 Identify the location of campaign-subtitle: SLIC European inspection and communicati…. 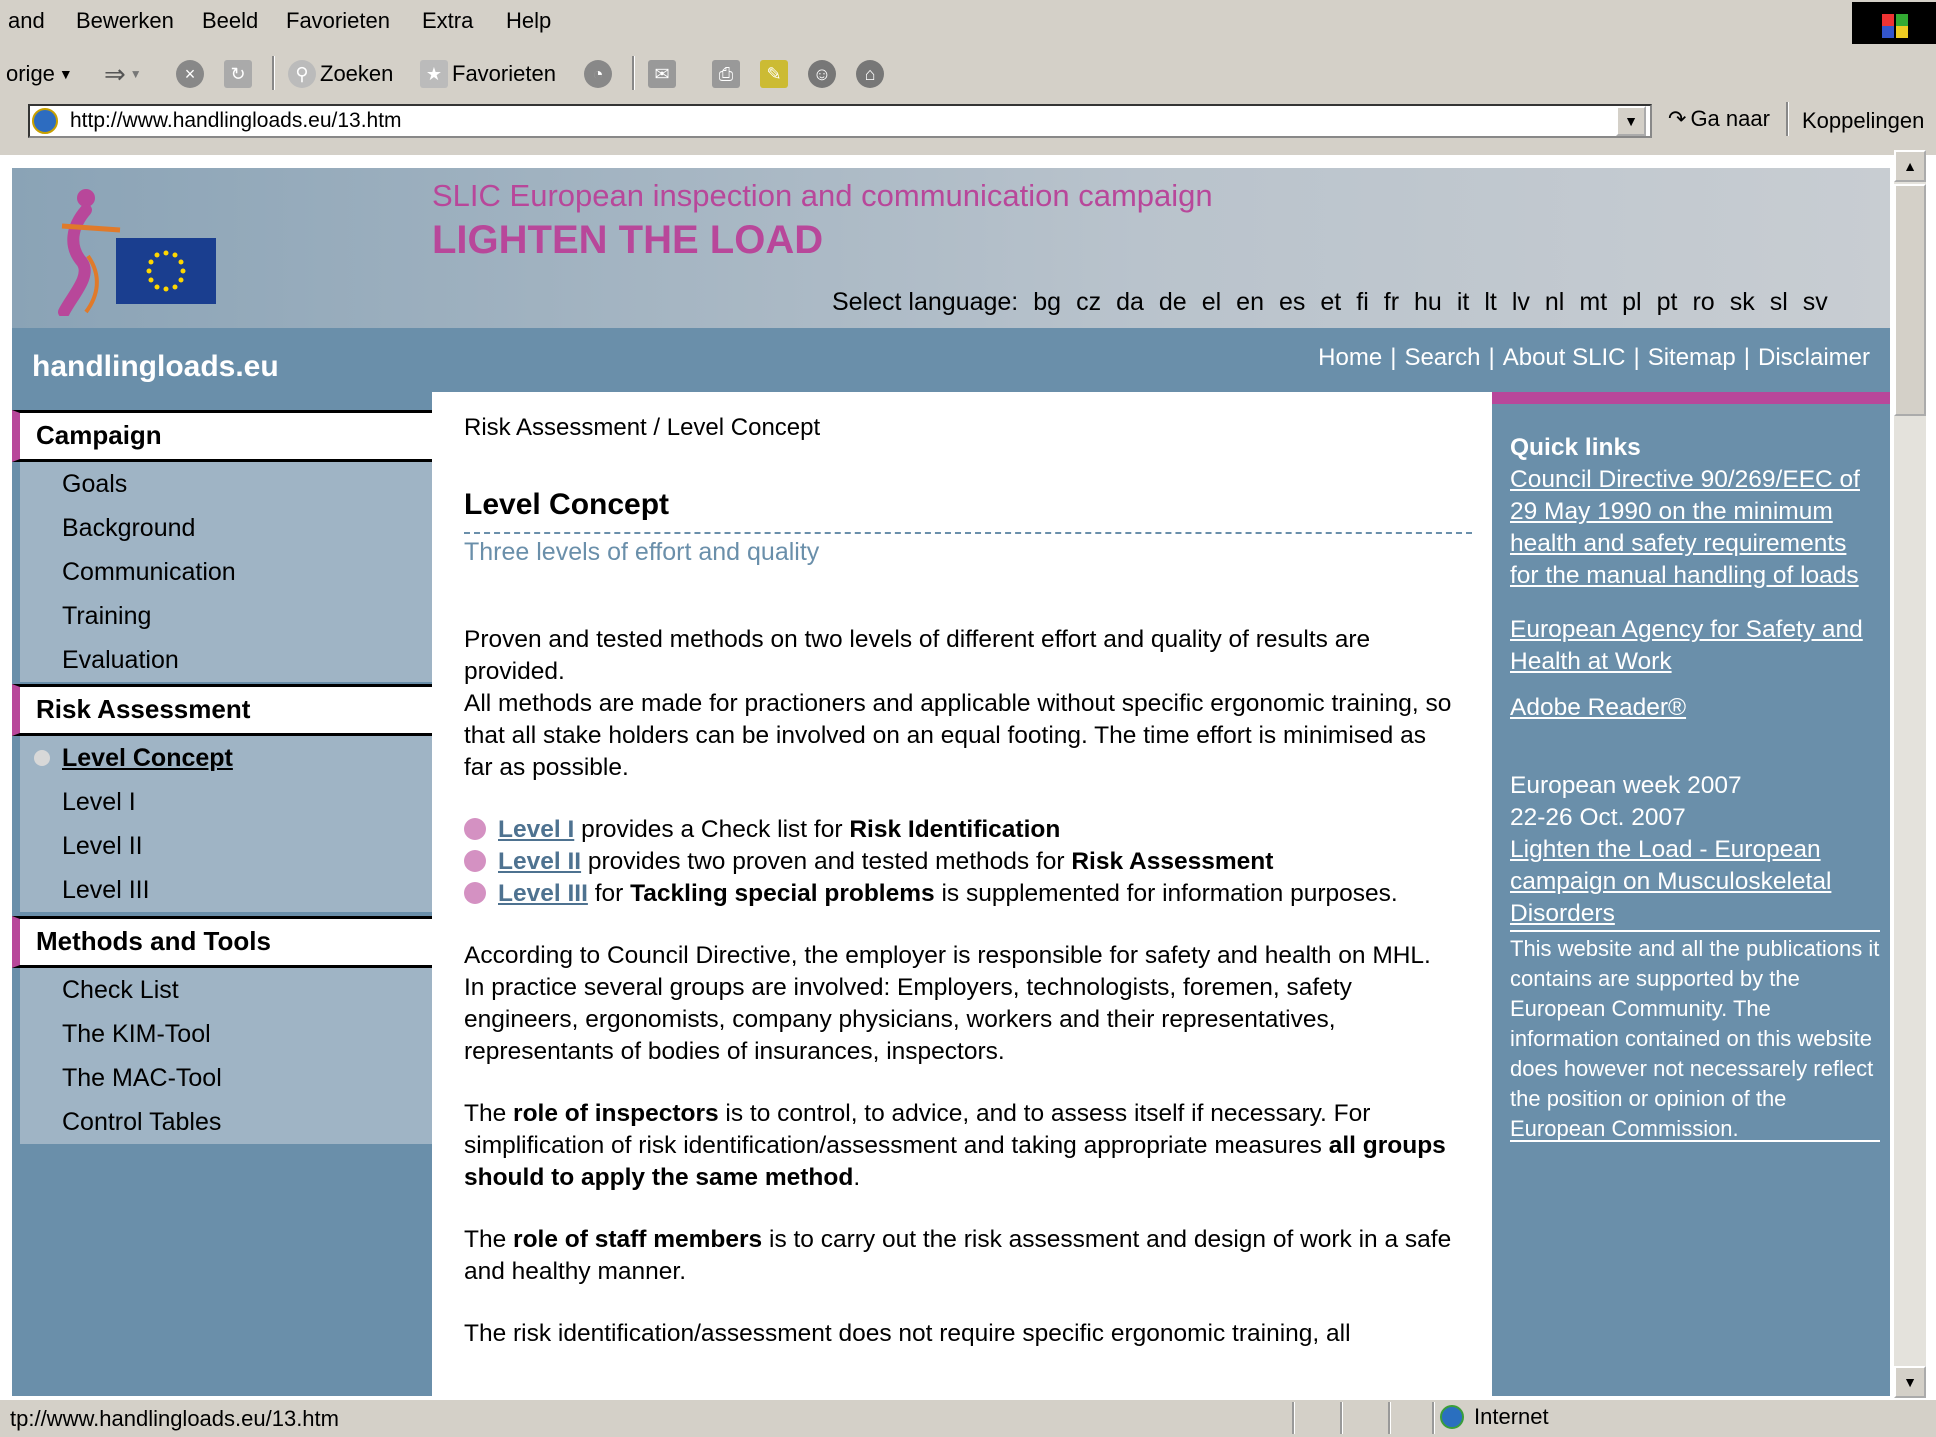
(822, 195).